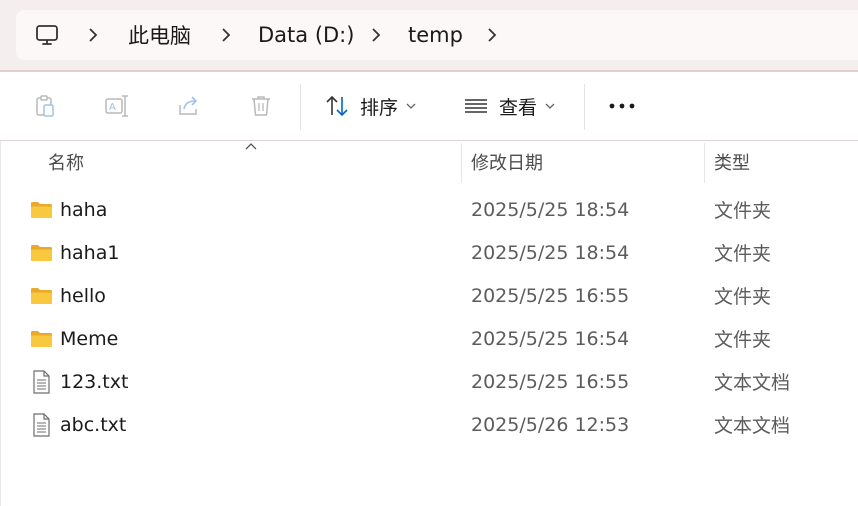  I want to click on file-modified-date: 2025/5/26 12:53, so click(550, 424).